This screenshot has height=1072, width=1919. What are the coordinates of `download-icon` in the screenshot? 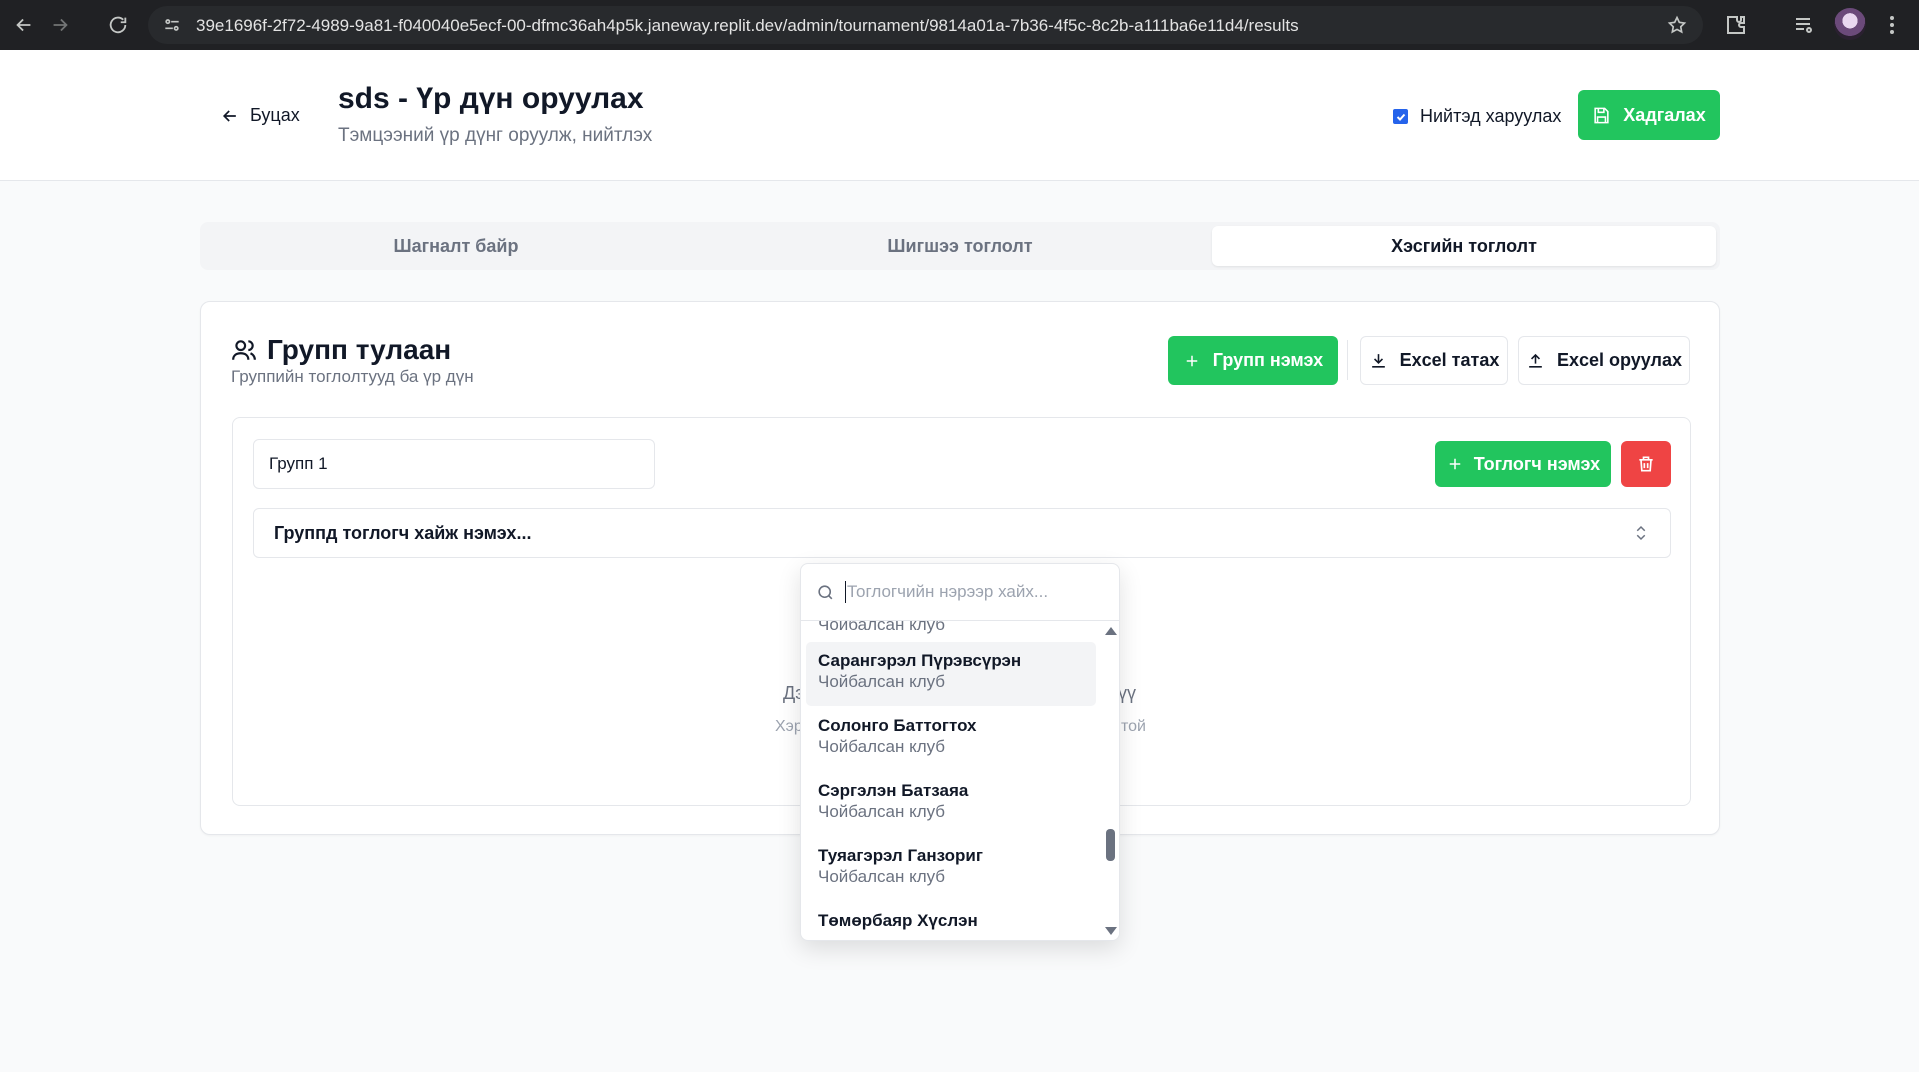 It's located at (1378, 361).